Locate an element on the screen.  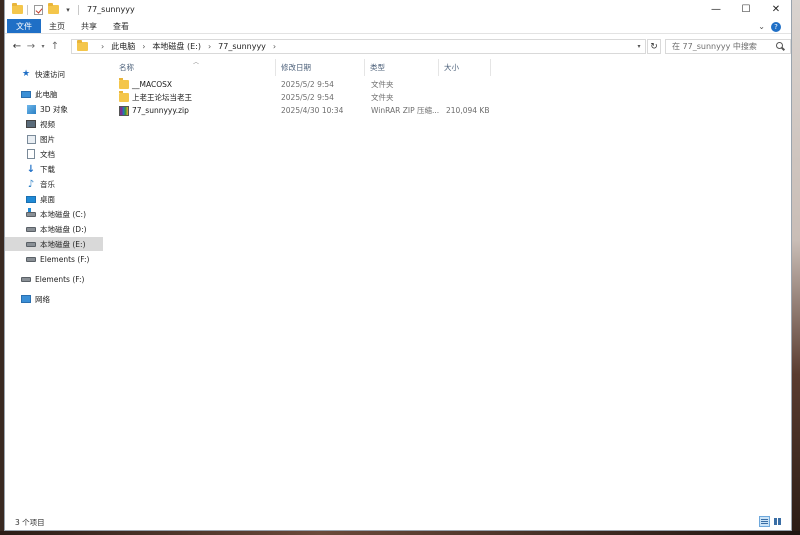
help-icon: ? is located at coordinates (776, 26).